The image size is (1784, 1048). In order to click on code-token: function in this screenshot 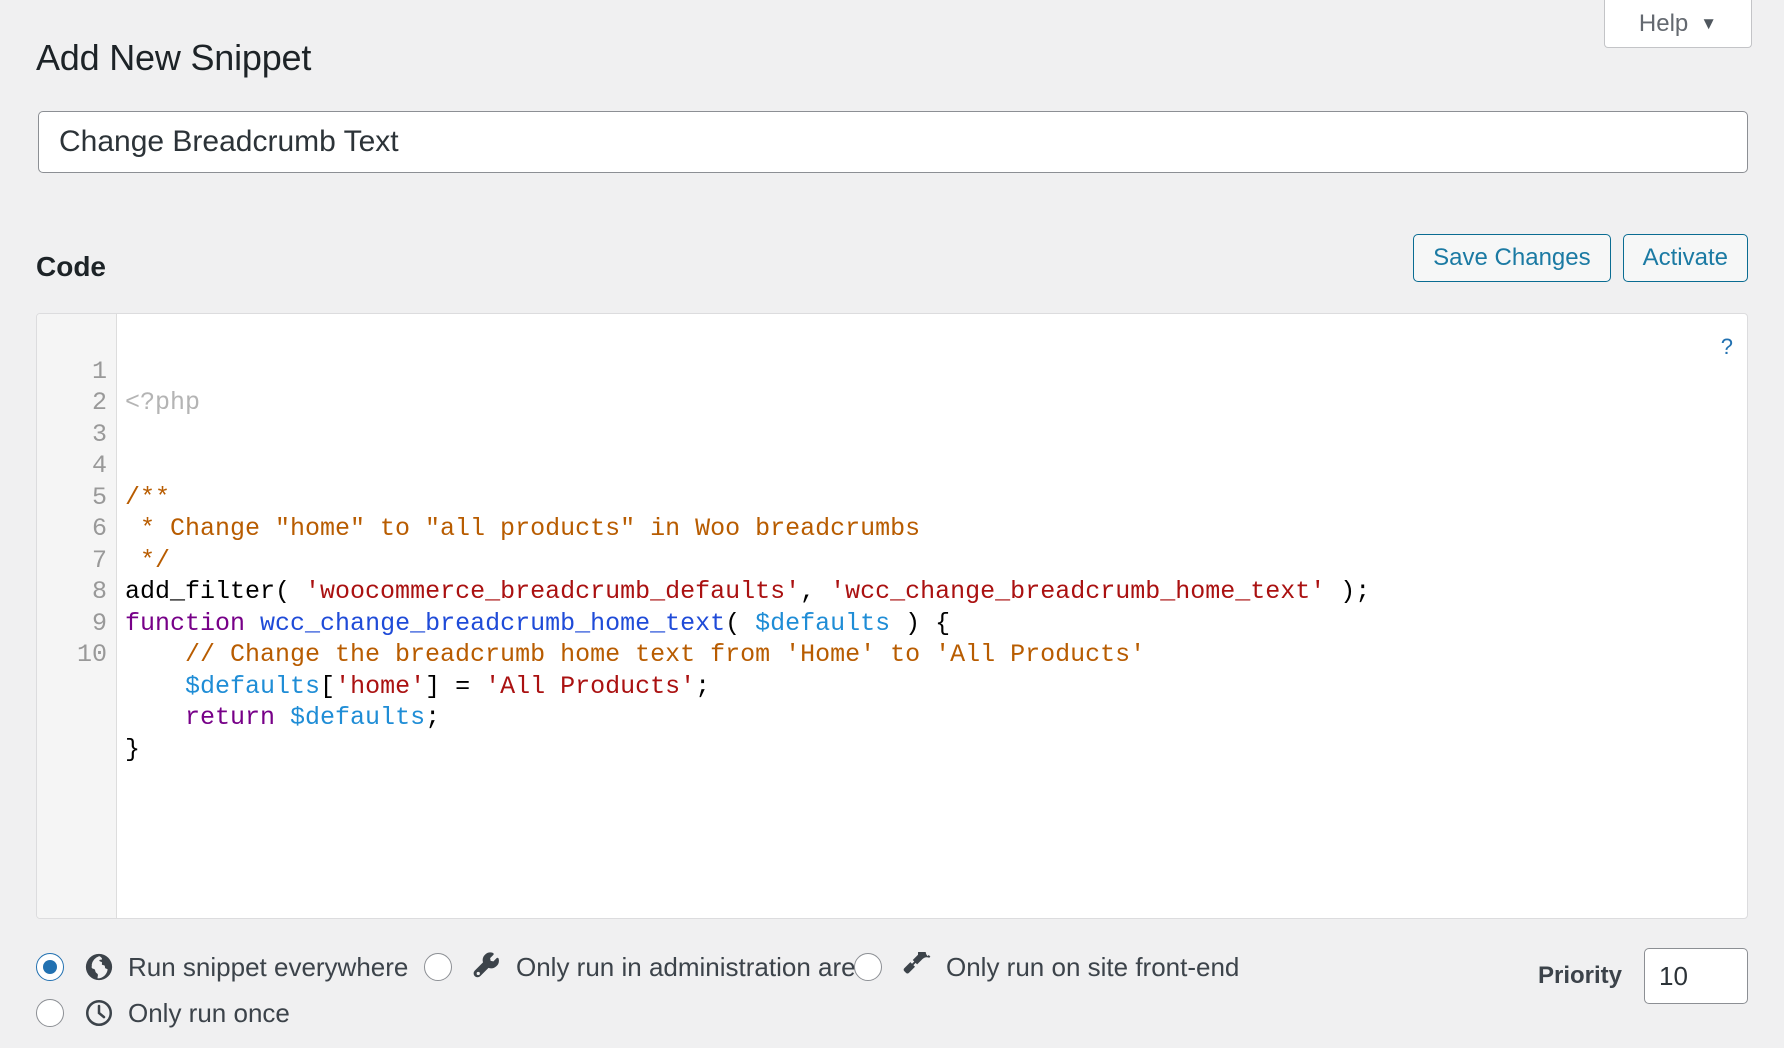, I will do `click(185, 623)`.